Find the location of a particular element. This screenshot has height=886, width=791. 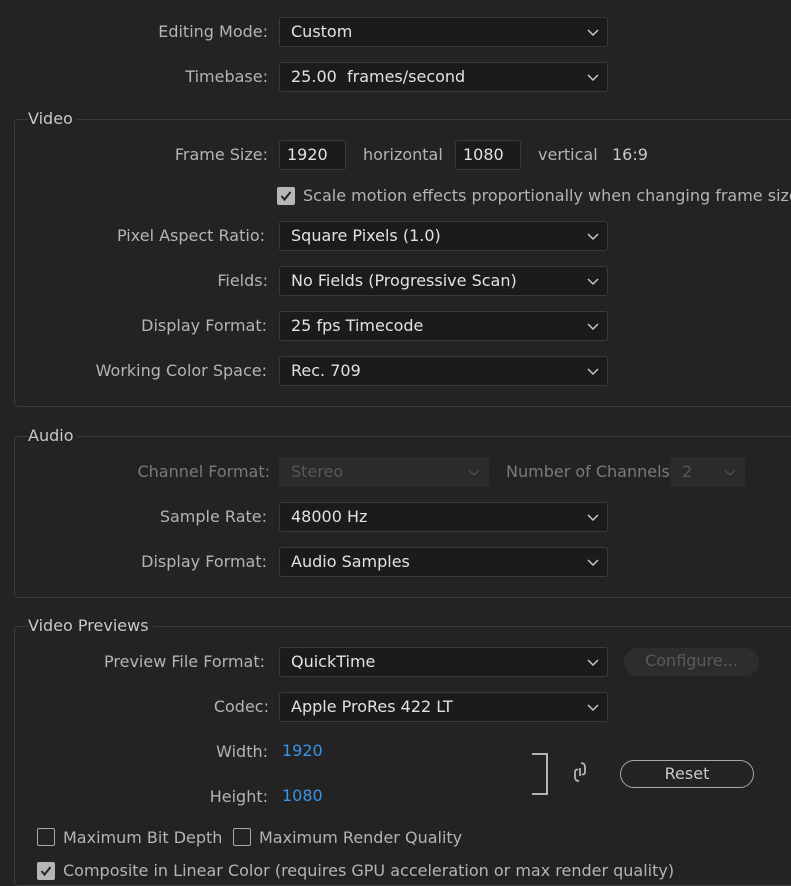

height-value: 1080 is located at coordinates (302, 796).